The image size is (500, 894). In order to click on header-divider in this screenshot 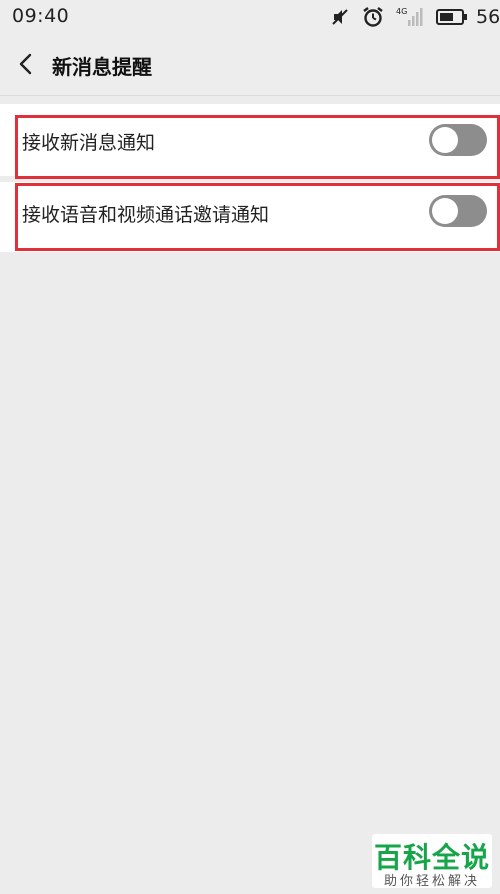, I will do `click(250, 95)`.